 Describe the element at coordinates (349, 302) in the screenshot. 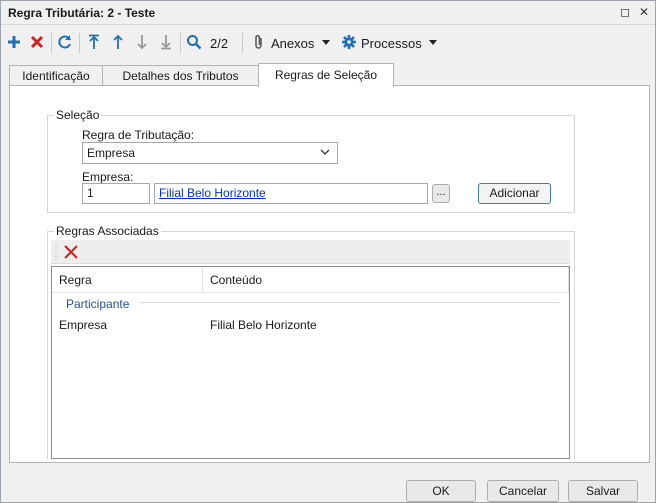

I see `group-divider` at that location.